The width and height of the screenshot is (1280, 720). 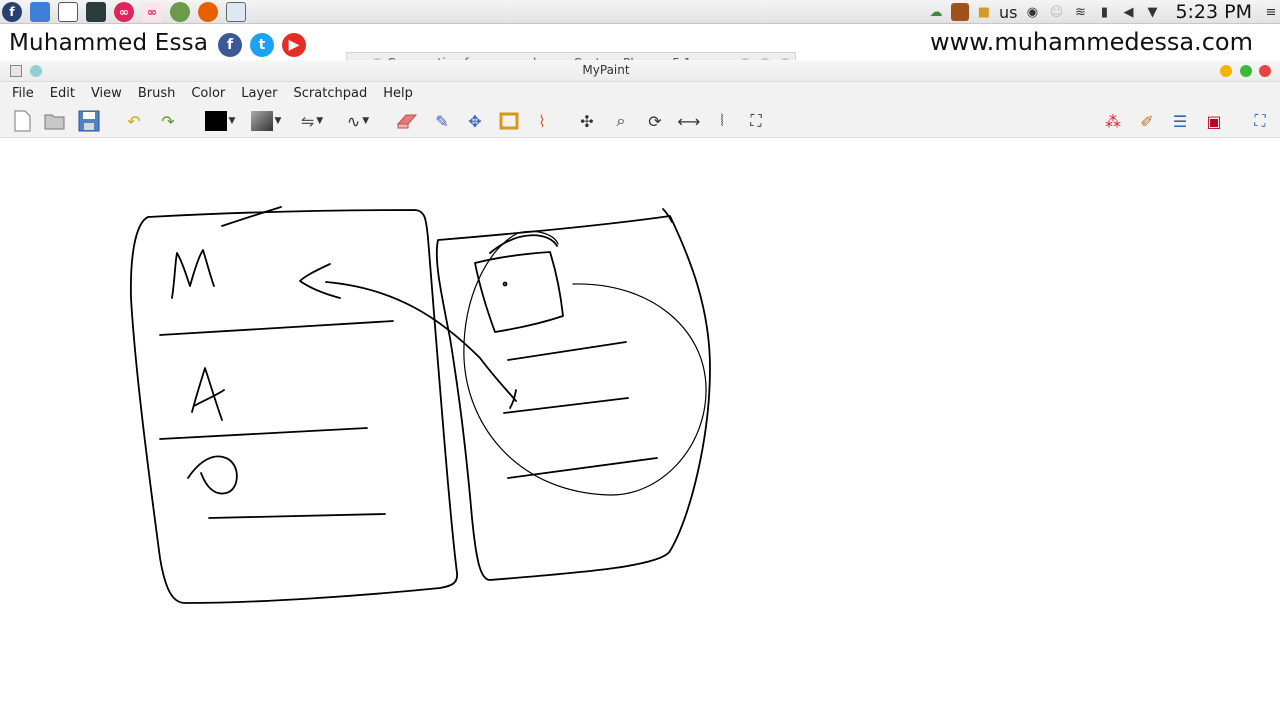 I want to click on user-icon: ☺, so click(x=1056, y=12).